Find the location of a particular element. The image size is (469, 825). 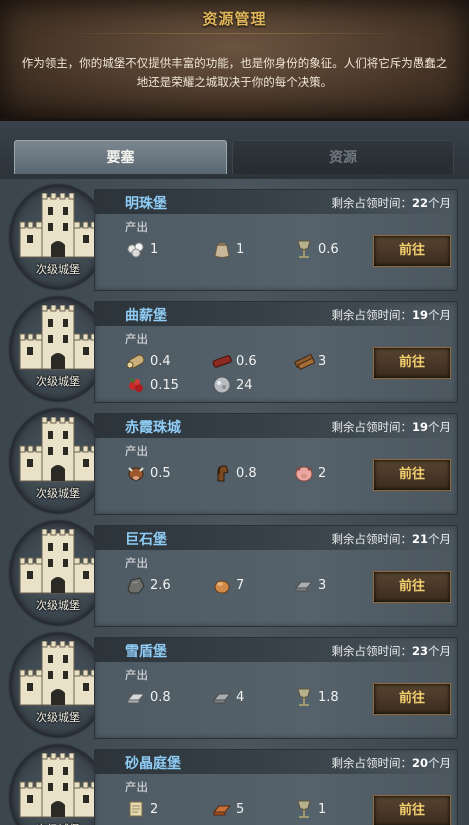

castle-name: 雪盾堡 is located at coordinates (146, 652).